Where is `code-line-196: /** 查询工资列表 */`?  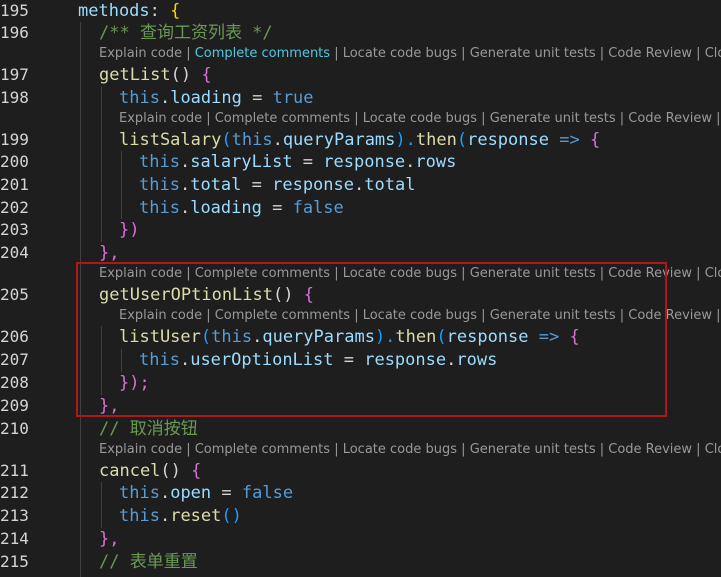 code-line-196: /** 查询工资列表 */ is located at coordinates (186, 33).